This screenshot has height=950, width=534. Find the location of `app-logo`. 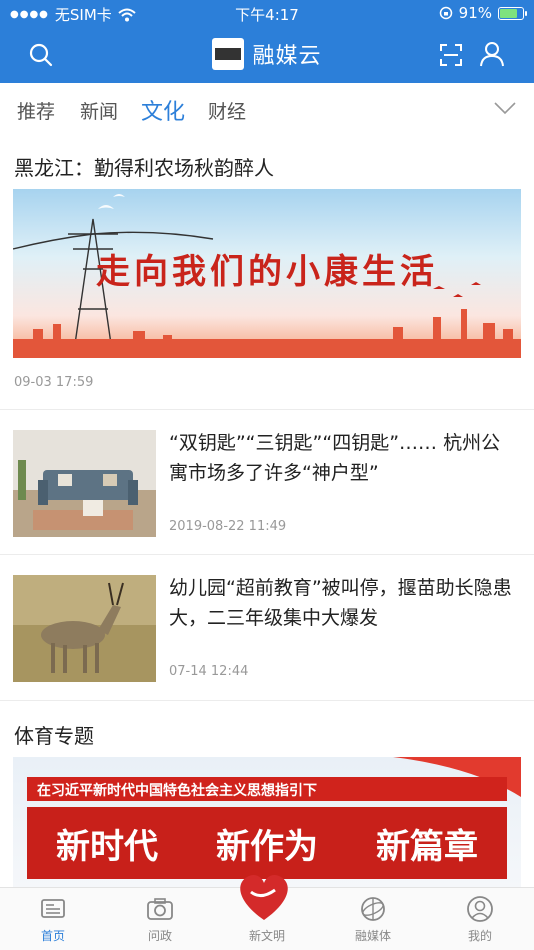

app-logo is located at coordinates (228, 54).